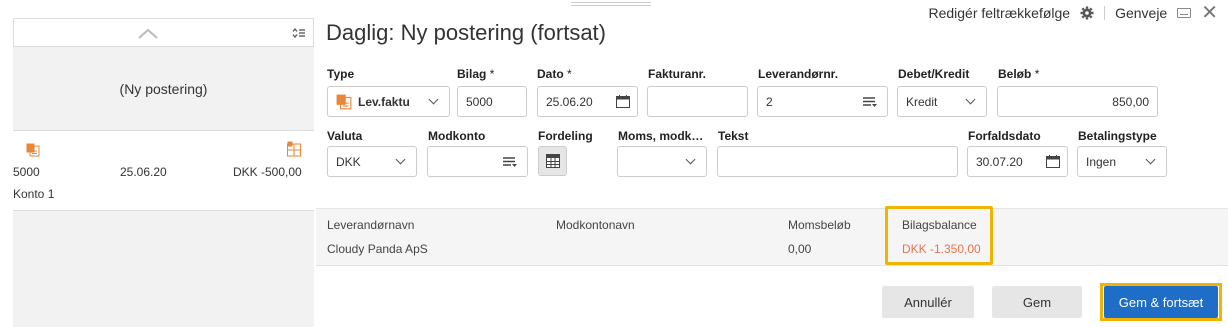  What do you see at coordinates (939, 235) in the screenshot?
I see `balance-highlight` at bounding box center [939, 235].